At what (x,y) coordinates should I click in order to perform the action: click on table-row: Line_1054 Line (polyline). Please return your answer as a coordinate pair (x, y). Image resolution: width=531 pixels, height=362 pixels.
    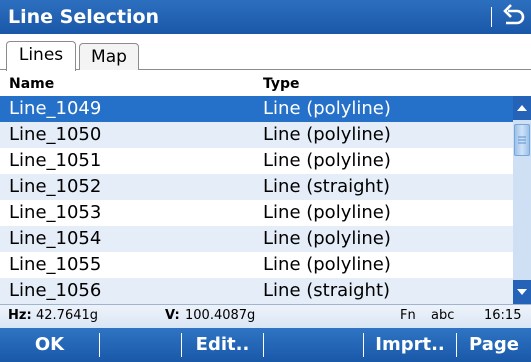
    Looking at the image, I should click on (256, 239).